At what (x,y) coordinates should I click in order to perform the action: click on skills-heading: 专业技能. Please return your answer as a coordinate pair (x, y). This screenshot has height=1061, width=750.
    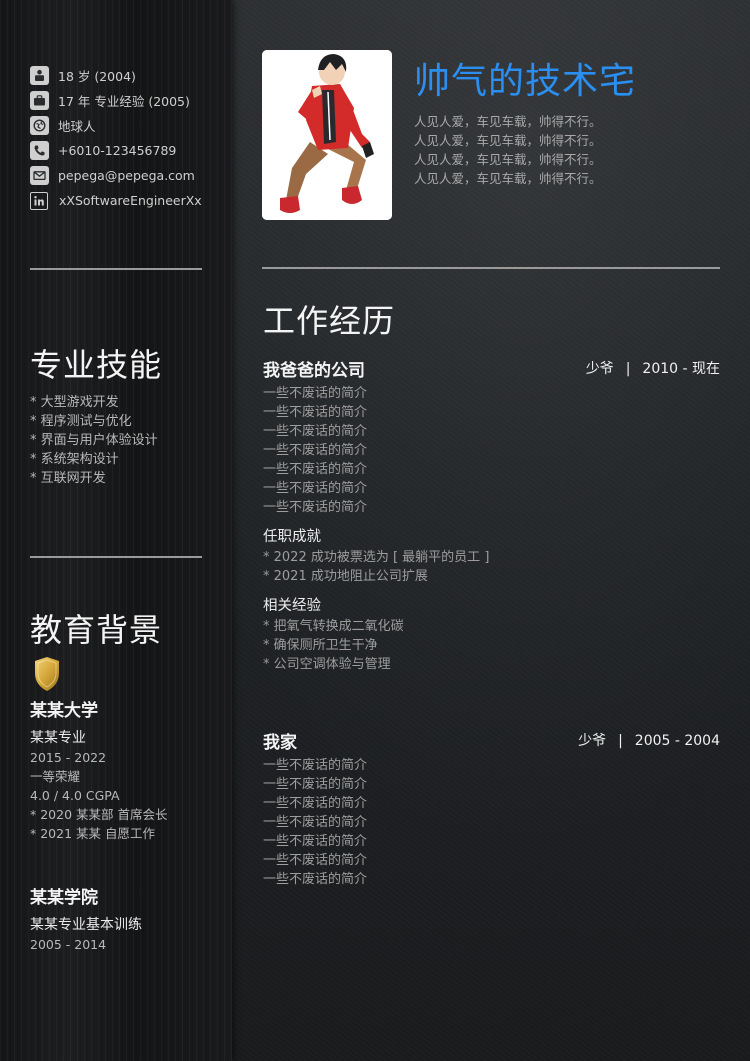
    Looking at the image, I should click on (96, 365).